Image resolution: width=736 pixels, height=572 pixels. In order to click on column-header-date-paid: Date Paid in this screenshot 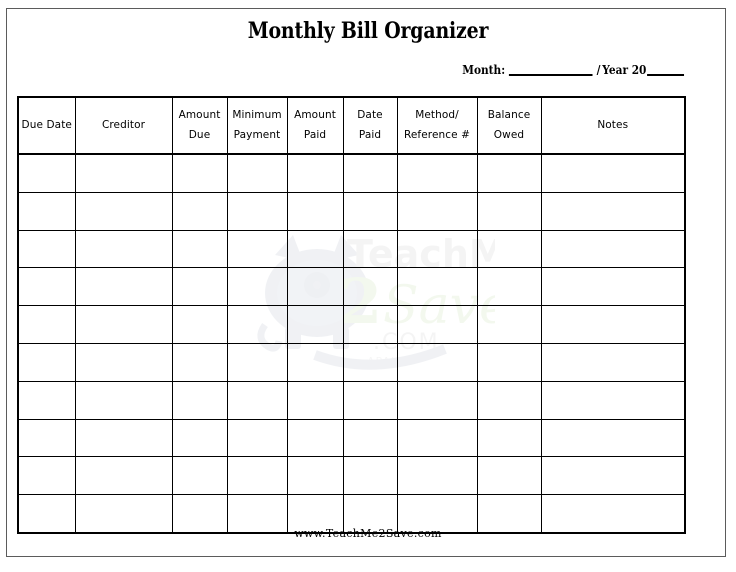, I will do `click(370, 125)`.